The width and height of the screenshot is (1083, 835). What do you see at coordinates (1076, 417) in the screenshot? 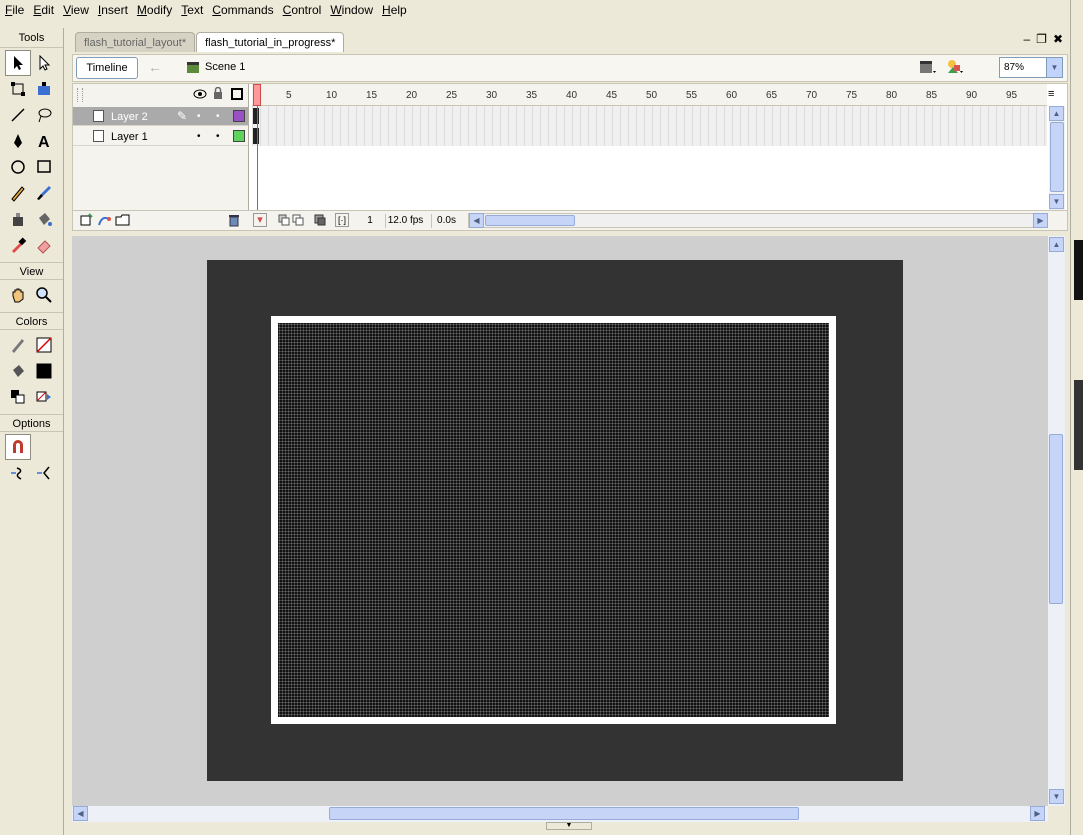
I see `right-panel-edge` at bounding box center [1076, 417].